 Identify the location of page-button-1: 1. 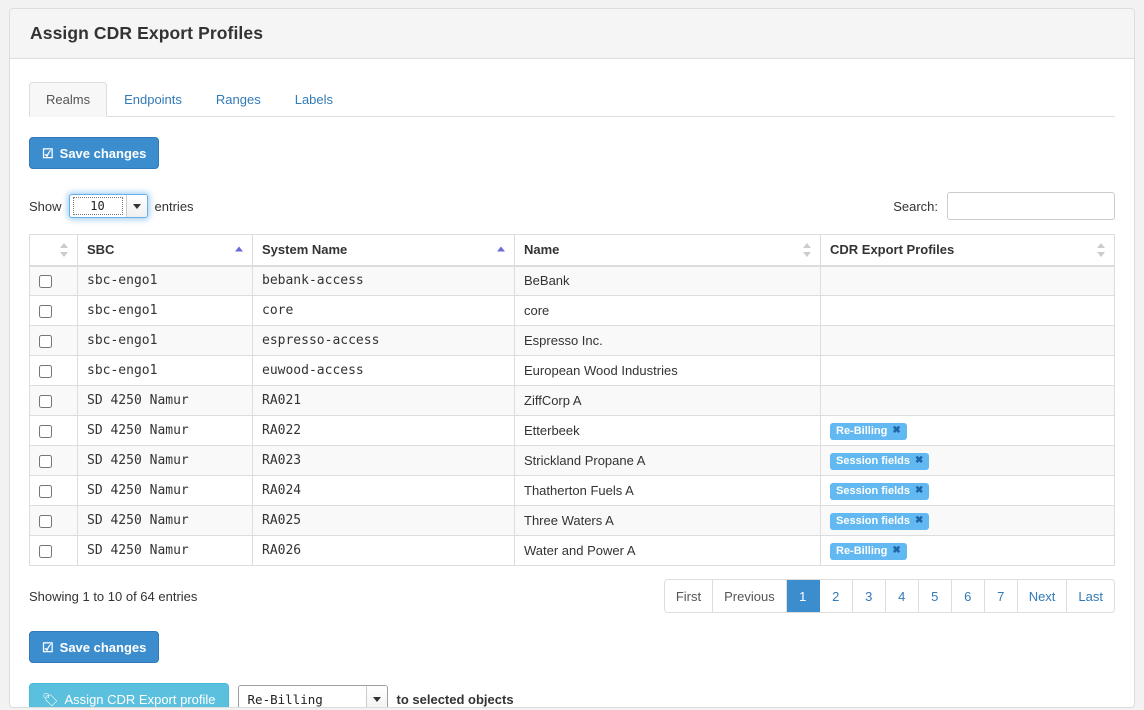
(803, 596).